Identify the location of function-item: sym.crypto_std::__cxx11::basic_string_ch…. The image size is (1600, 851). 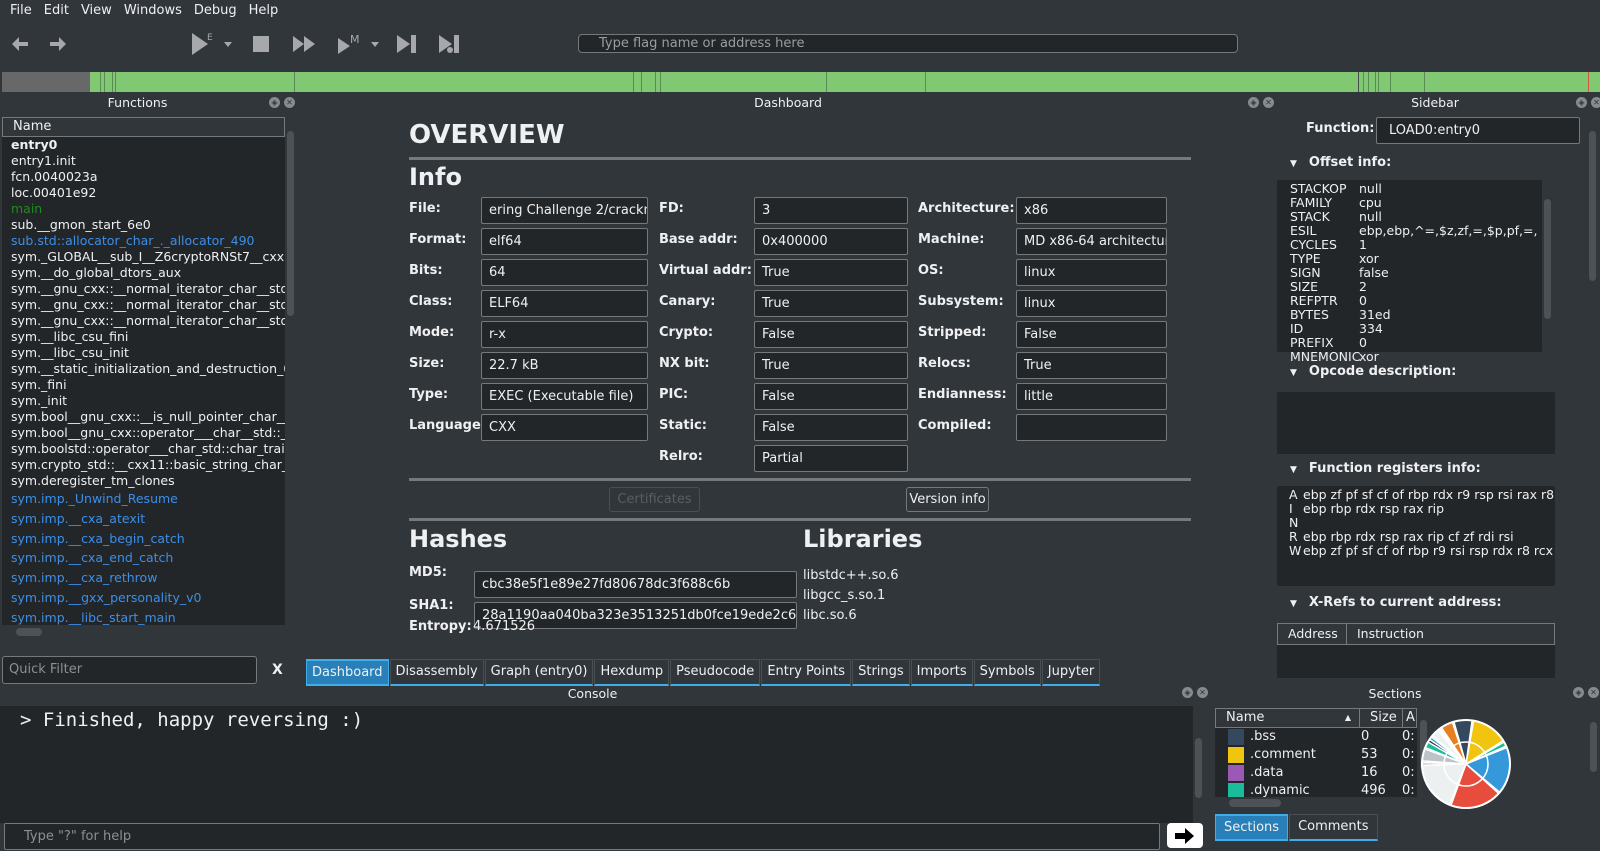
(143, 465).